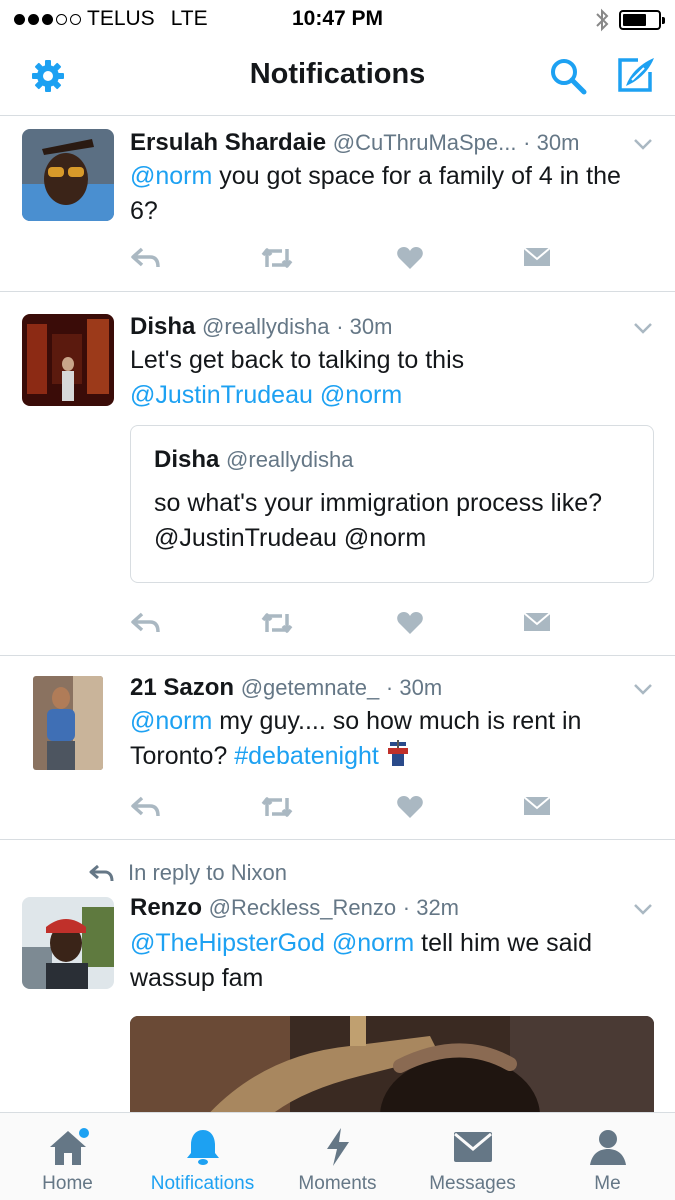 This screenshot has height=1200, width=675. Describe the element at coordinates (337, 77) in the screenshot. I see `navigation-bar: Notifications` at that location.